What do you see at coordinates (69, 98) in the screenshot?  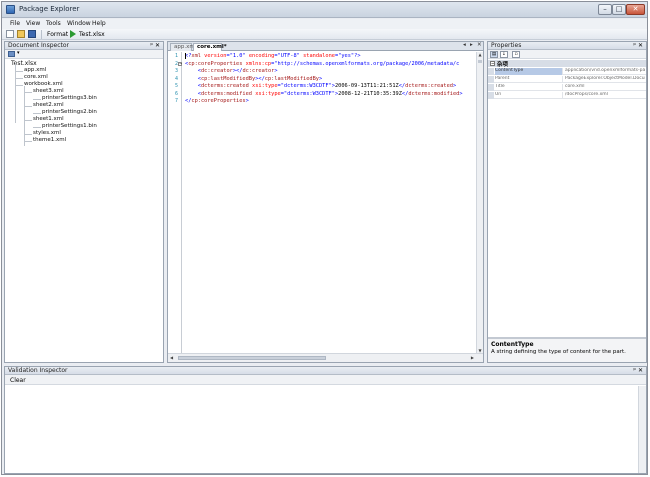 I see `tree-node: printerSettings3.bin` at bounding box center [69, 98].